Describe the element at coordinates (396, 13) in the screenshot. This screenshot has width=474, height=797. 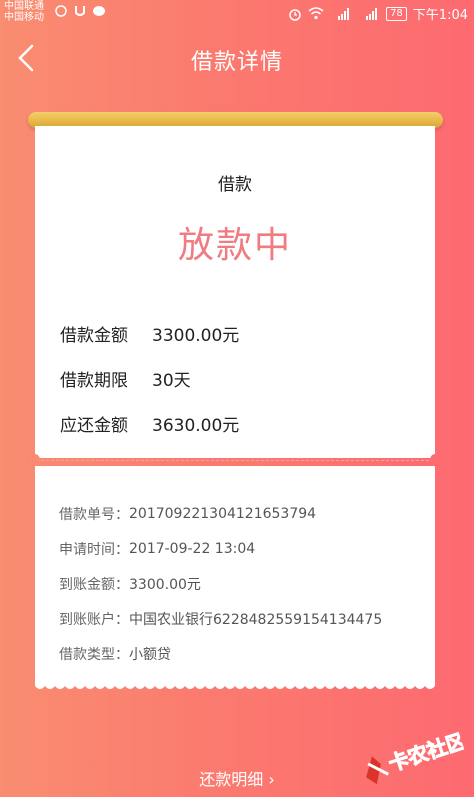
I see `battery-indicator: 78` at that location.